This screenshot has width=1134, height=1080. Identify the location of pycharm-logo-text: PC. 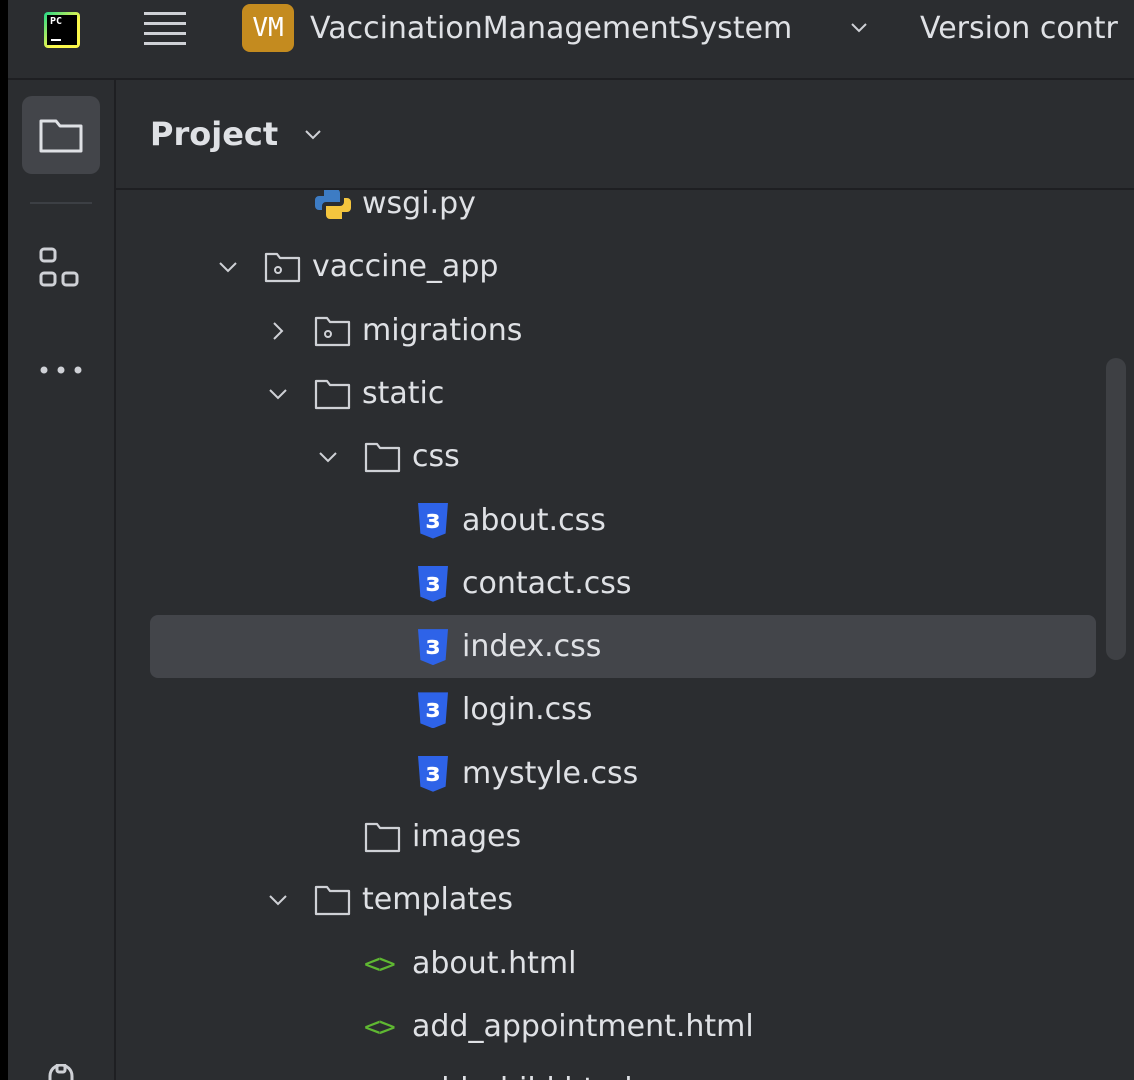
(56, 21).